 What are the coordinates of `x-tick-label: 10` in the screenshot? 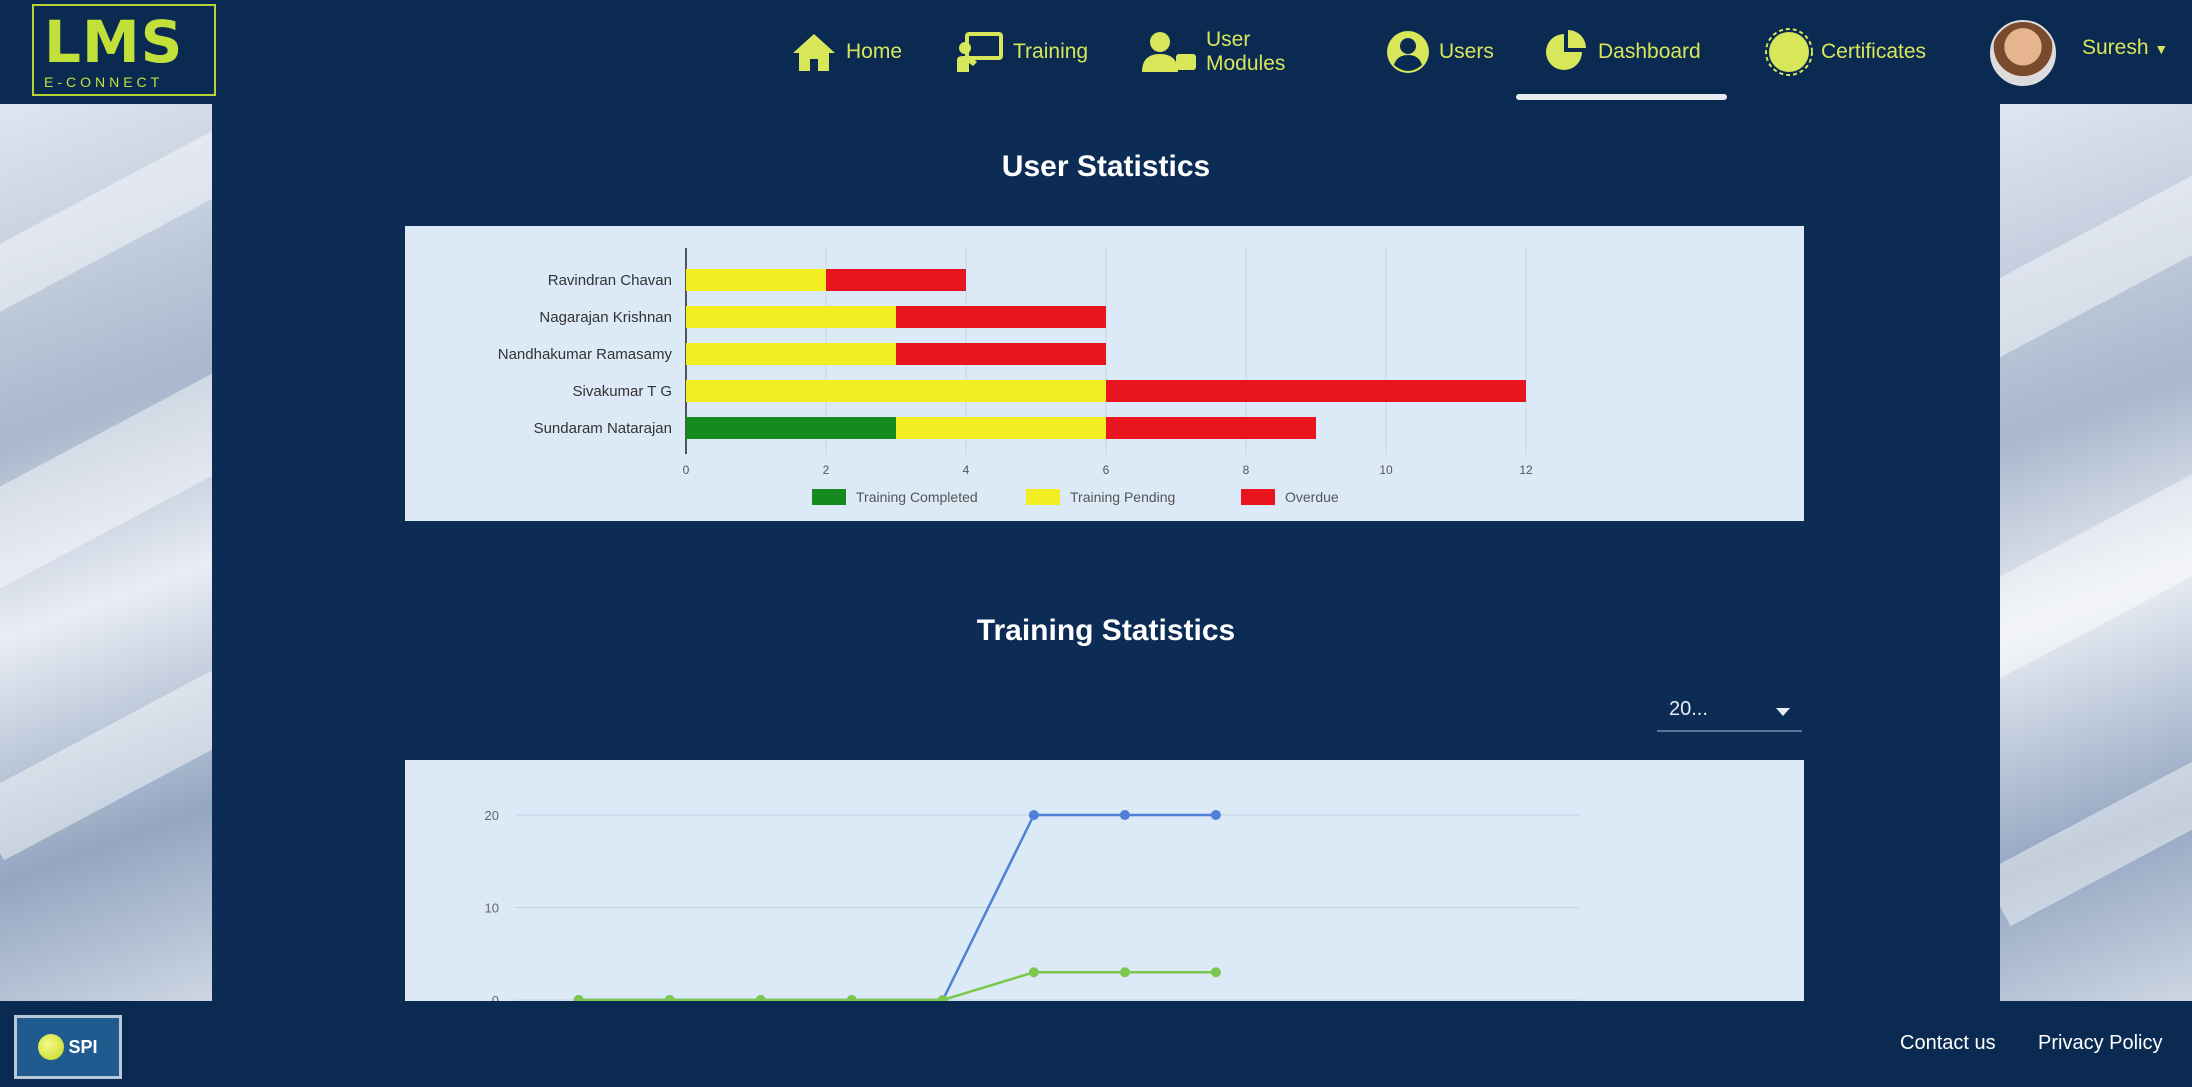 It's located at (1386, 470).